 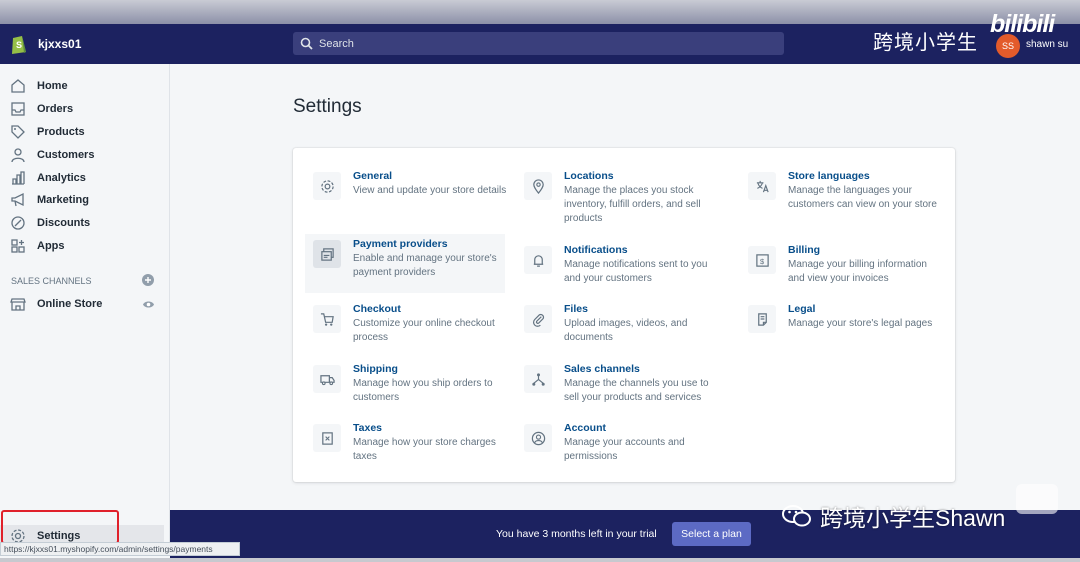 What do you see at coordinates (18, 246) in the screenshot?
I see `apps-icon` at bounding box center [18, 246].